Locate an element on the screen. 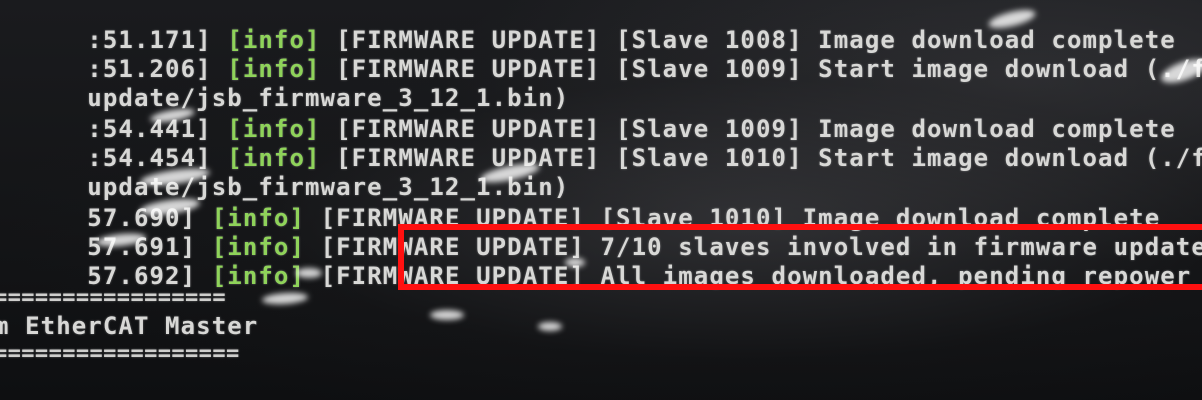 This screenshot has width=1202, height=400. light-reflection is located at coordinates (550, 326).